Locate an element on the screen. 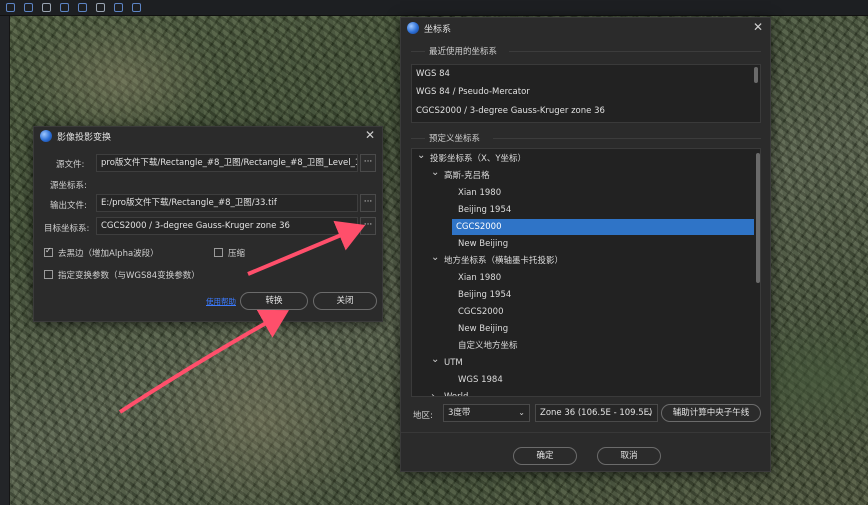 This screenshot has height=505, width=868. list-item: WGS 84 / Pseudo-Mercator is located at coordinates (473, 92).